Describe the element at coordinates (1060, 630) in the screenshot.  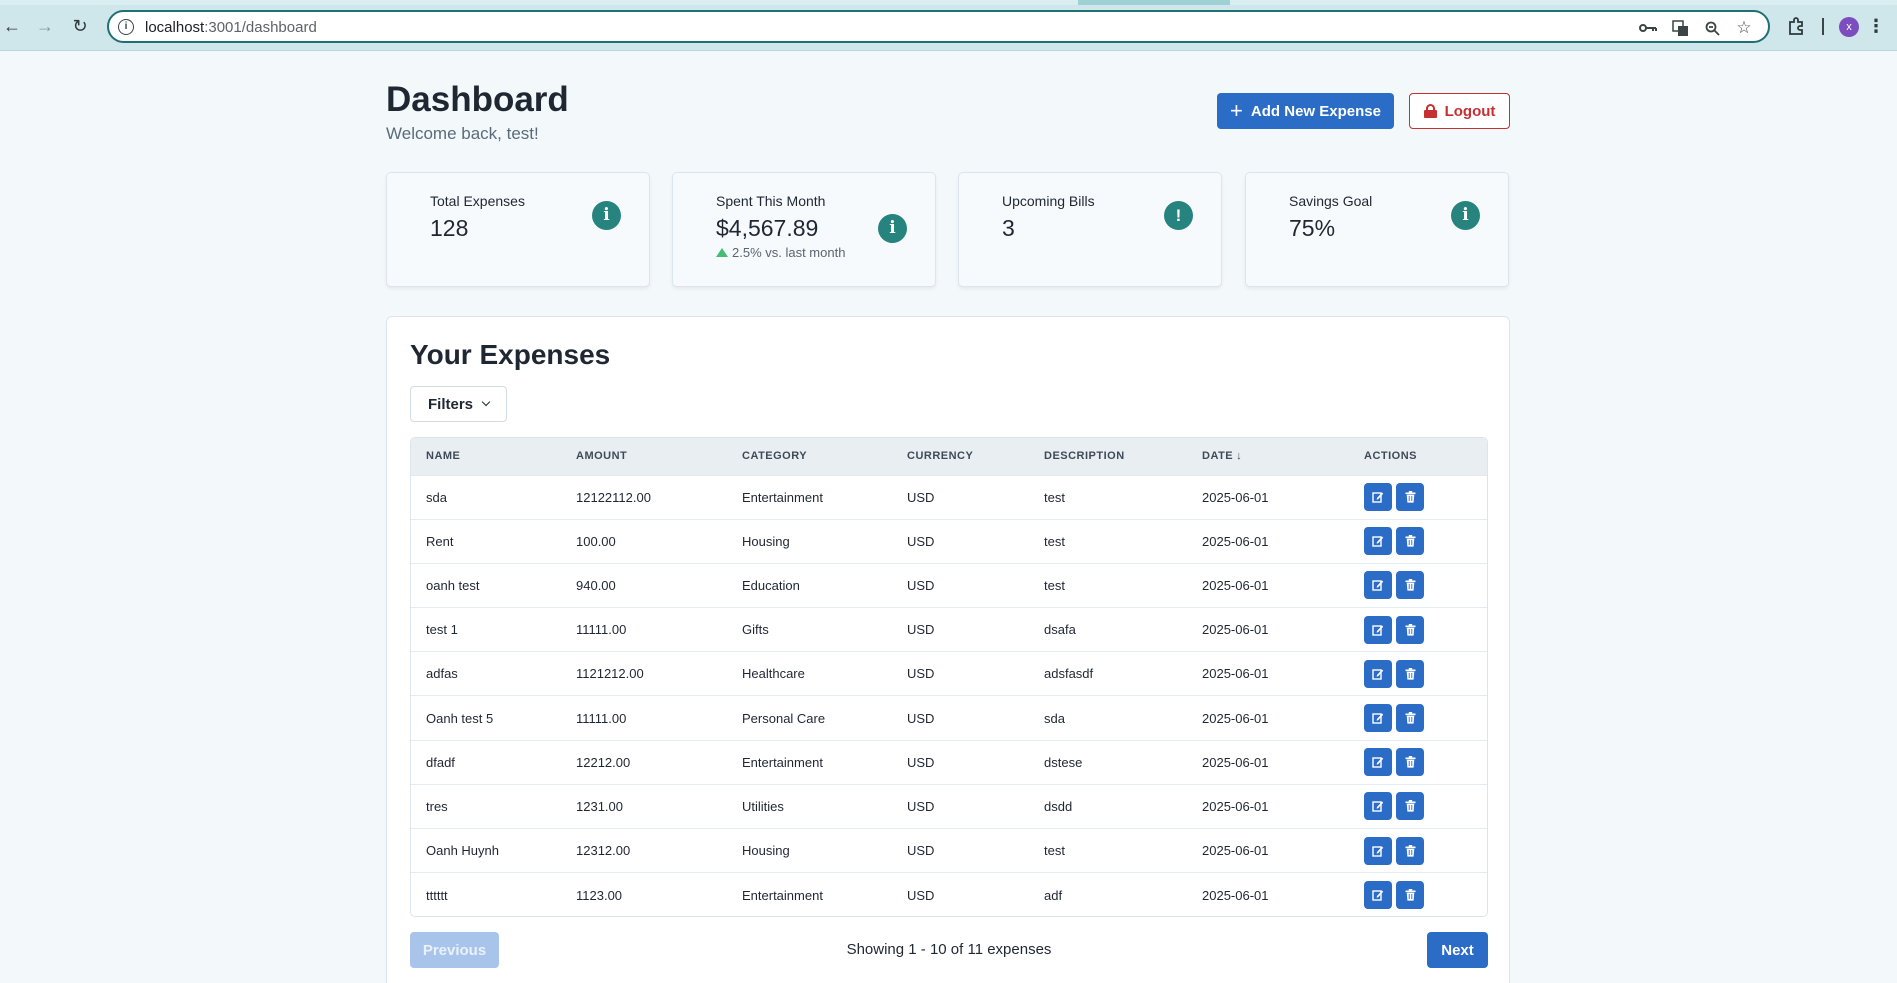
I see `cell-description: dsafa` at that location.